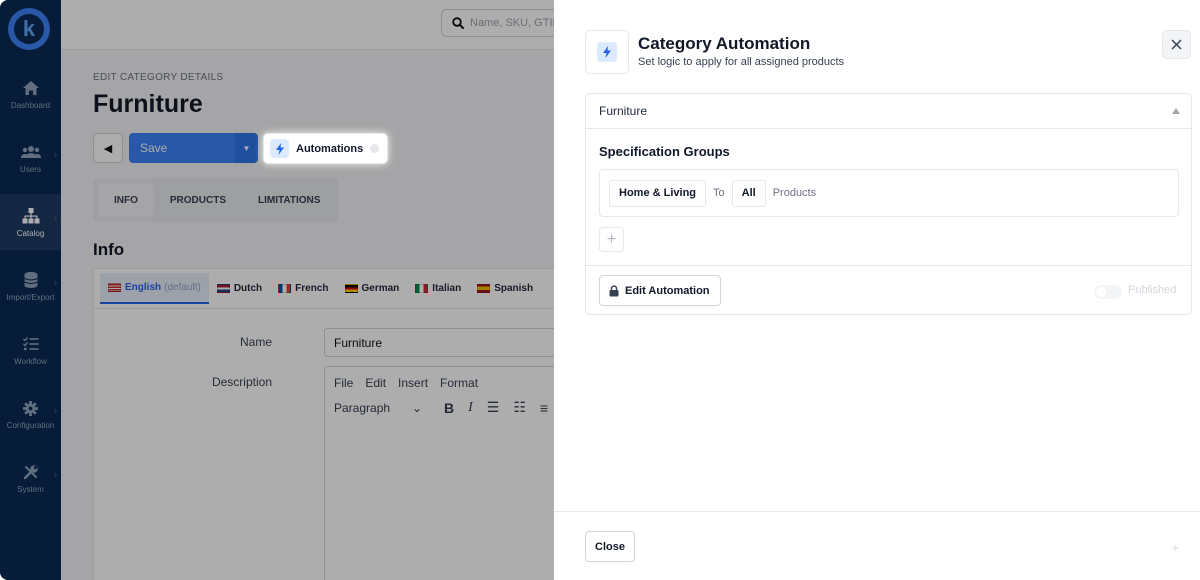 This screenshot has height=580, width=1200. Describe the element at coordinates (664, 151) in the screenshot. I see `specification-groups-title: Specification Groups` at that location.